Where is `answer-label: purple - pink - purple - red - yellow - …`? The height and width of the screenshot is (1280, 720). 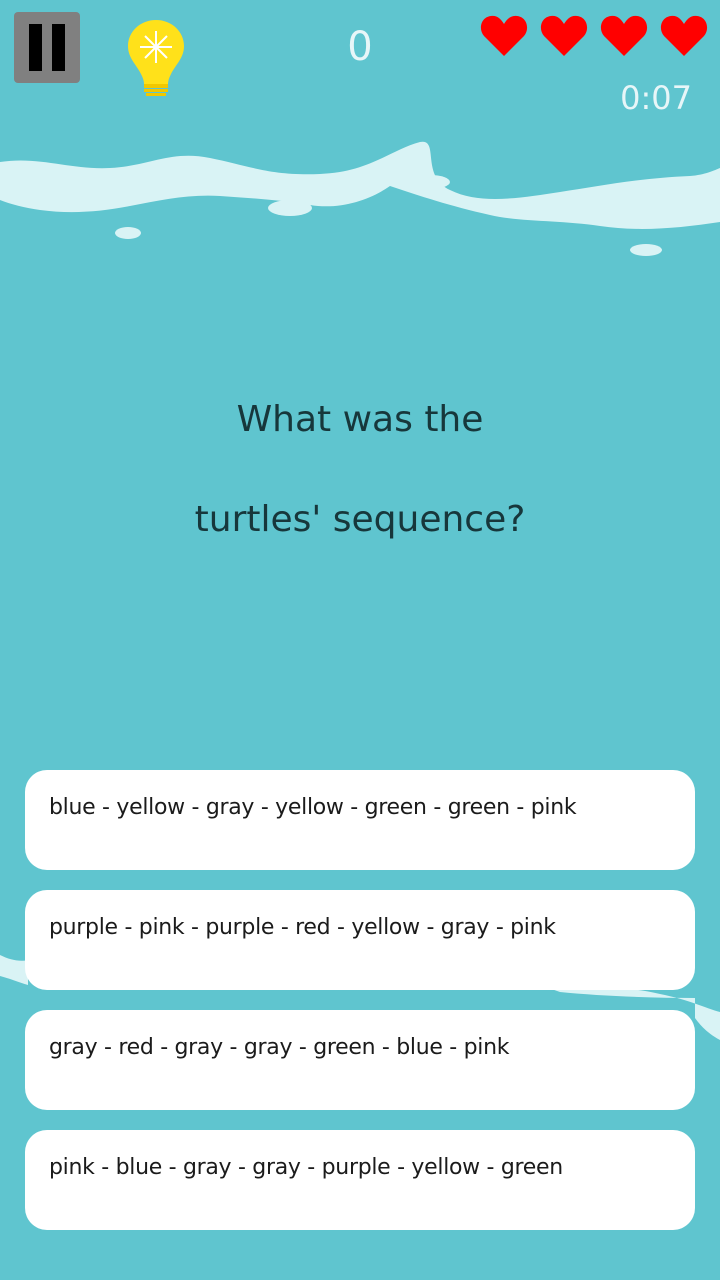 answer-label: purple - pink - purple - red - yellow - … is located at coordinates (302, 927).